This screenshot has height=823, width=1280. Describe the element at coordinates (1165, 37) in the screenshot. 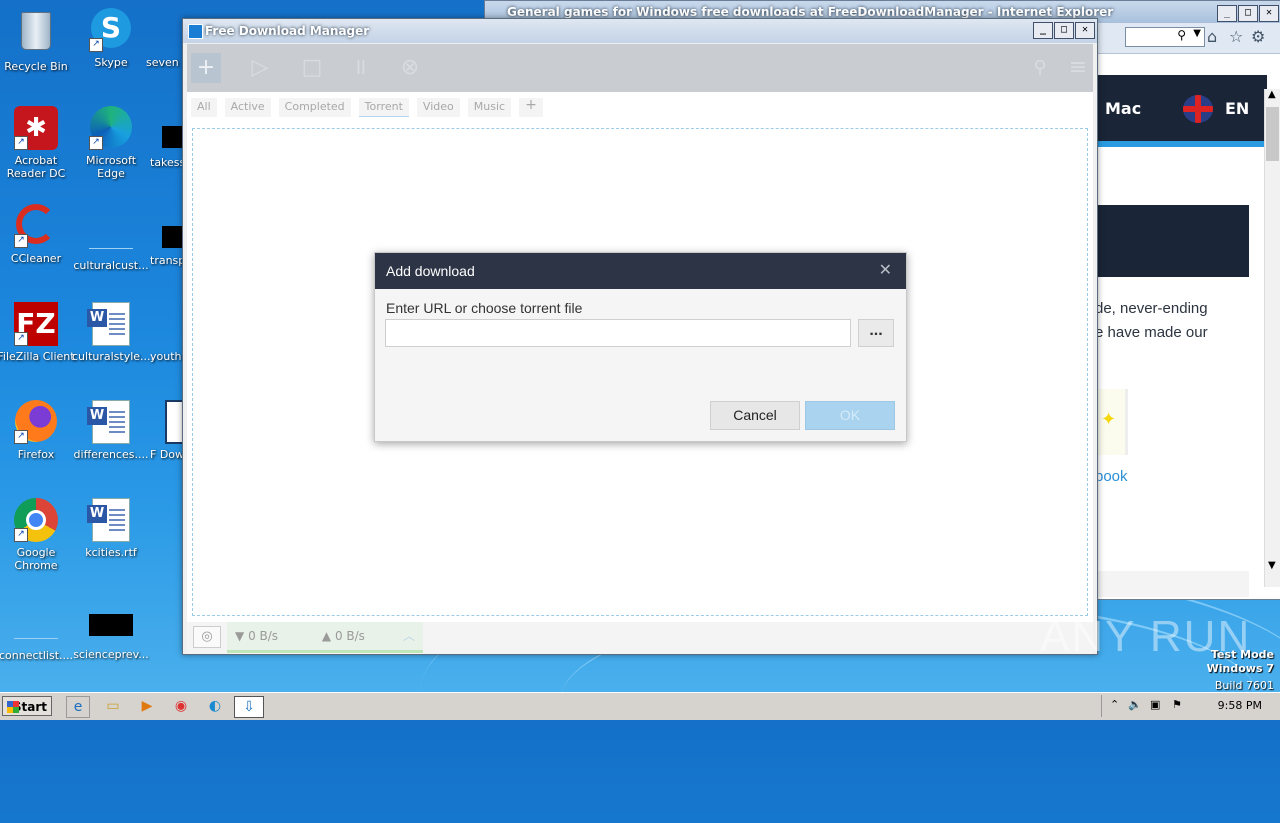

I see `address-bar: ⚲ ▼` at that location.